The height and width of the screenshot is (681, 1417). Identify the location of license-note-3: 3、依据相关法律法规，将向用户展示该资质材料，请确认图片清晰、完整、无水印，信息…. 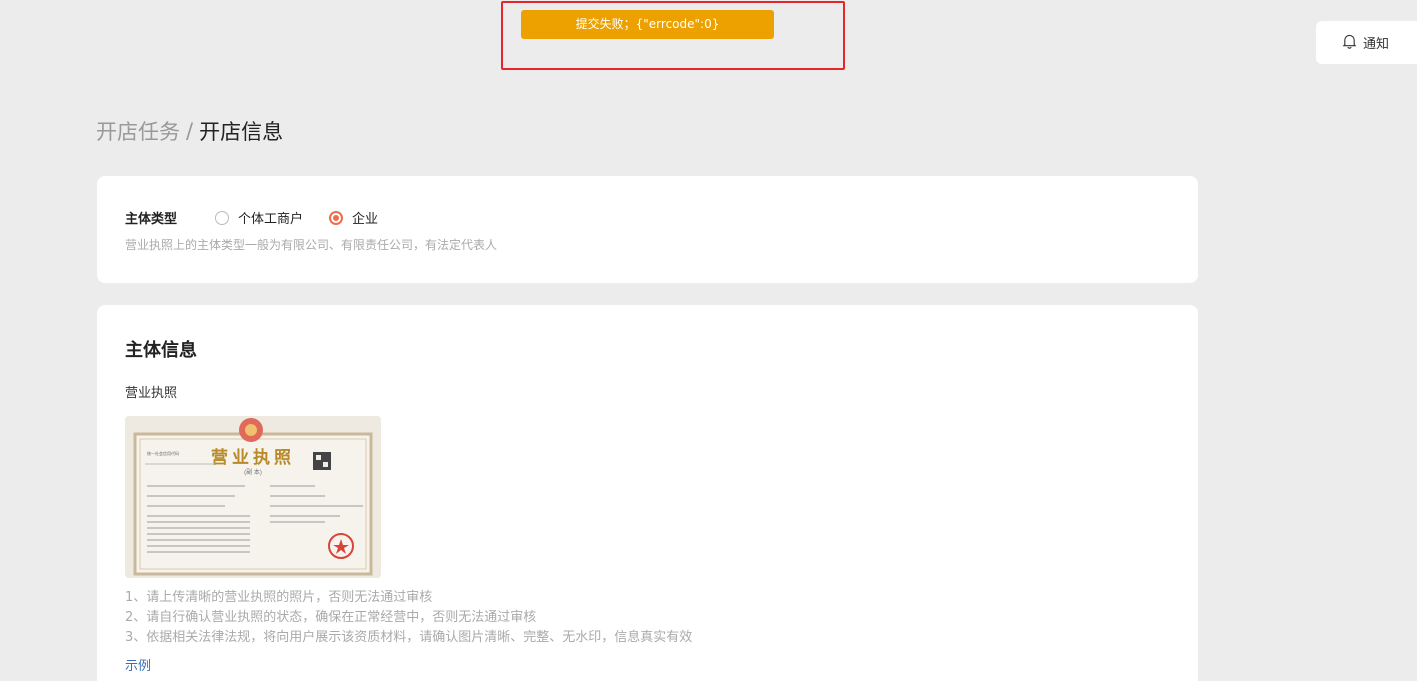
(409, 637).